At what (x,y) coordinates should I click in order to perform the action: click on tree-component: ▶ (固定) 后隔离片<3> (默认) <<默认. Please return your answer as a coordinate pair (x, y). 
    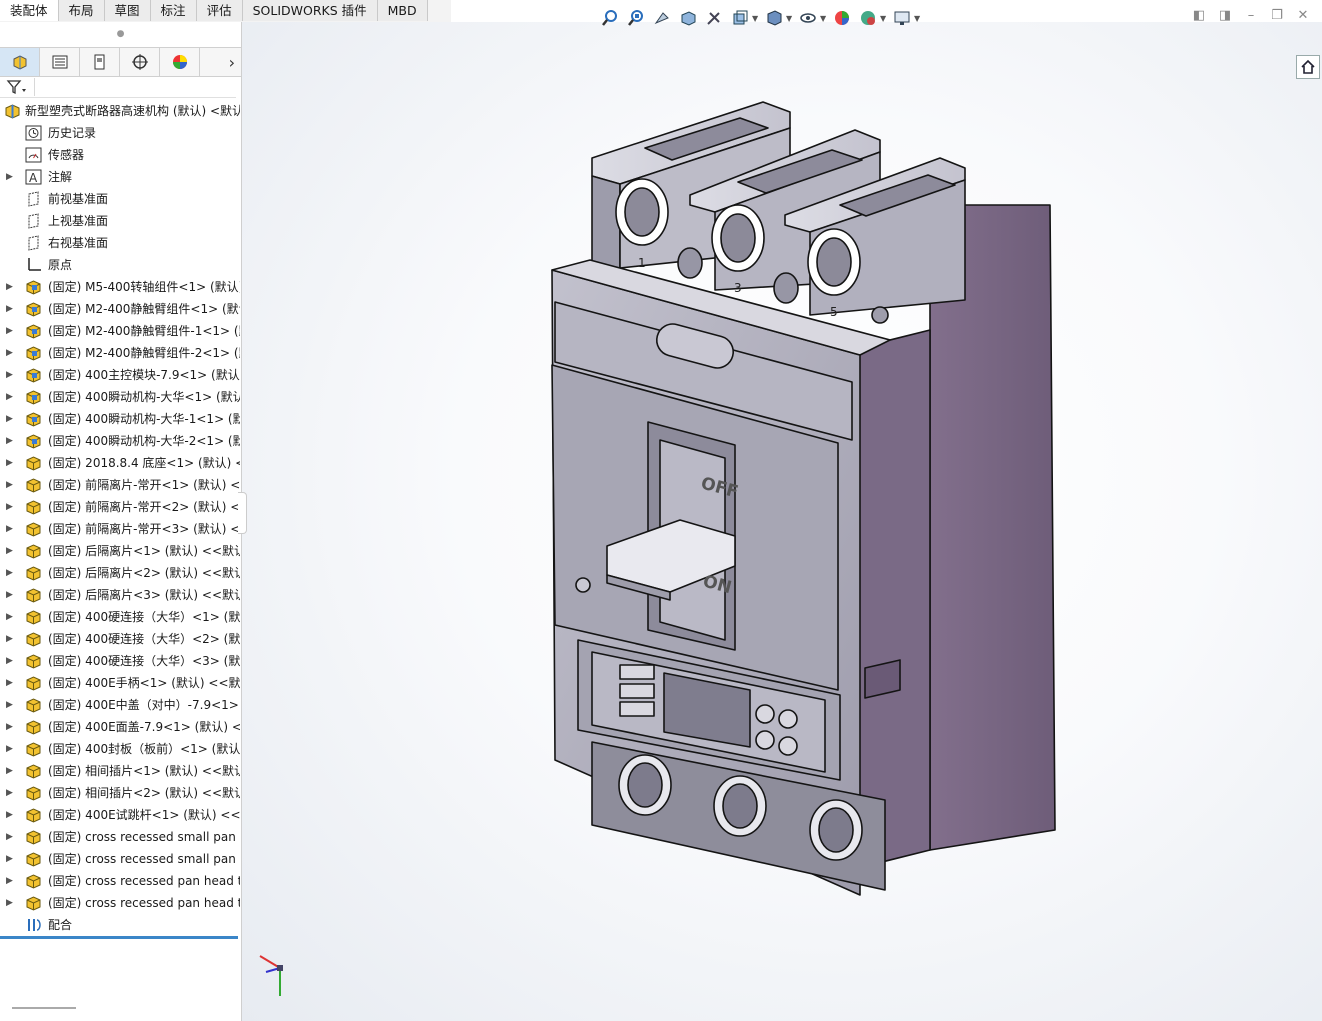
    Looking at the image, I should click on (120, 595).